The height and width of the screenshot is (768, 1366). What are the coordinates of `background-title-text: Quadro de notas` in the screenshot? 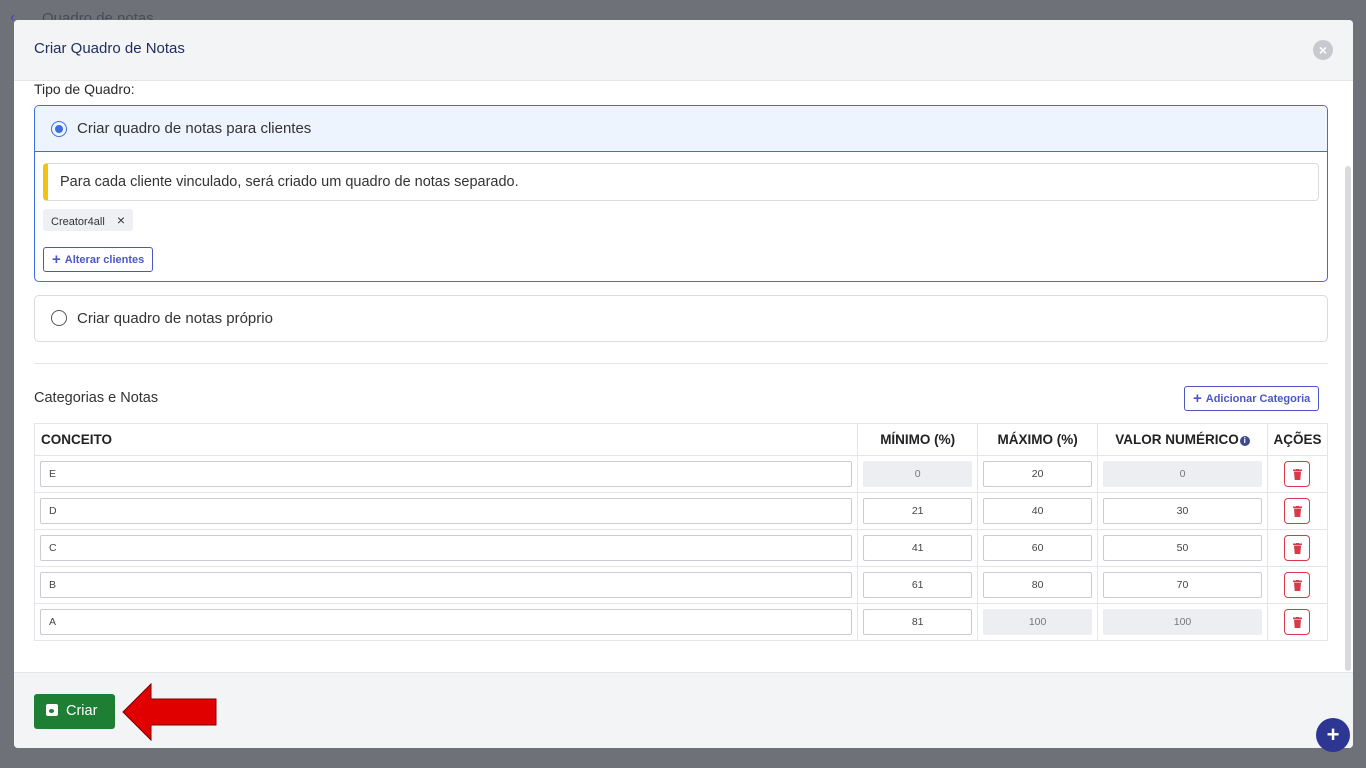 It's located at (98, 15).